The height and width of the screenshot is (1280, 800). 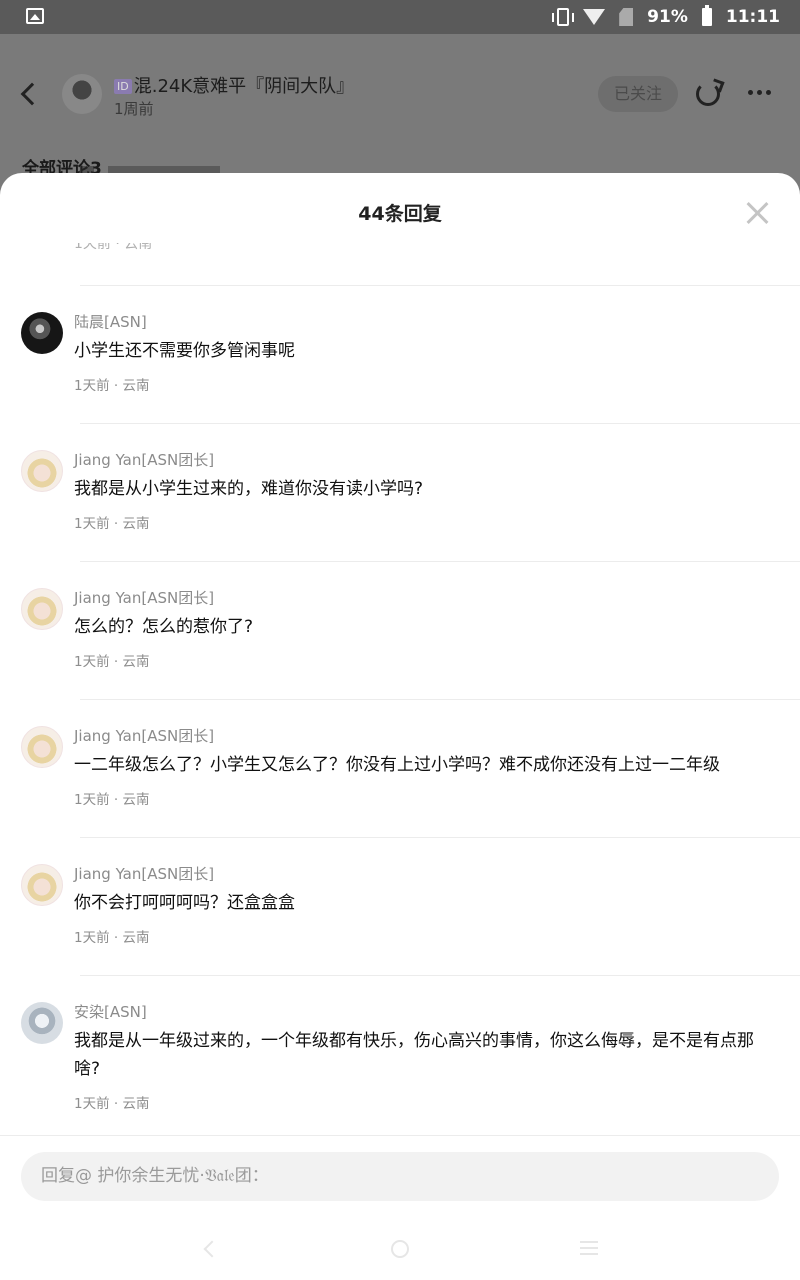 I want to click on id-badge: ID, so click(x=123, y=86).